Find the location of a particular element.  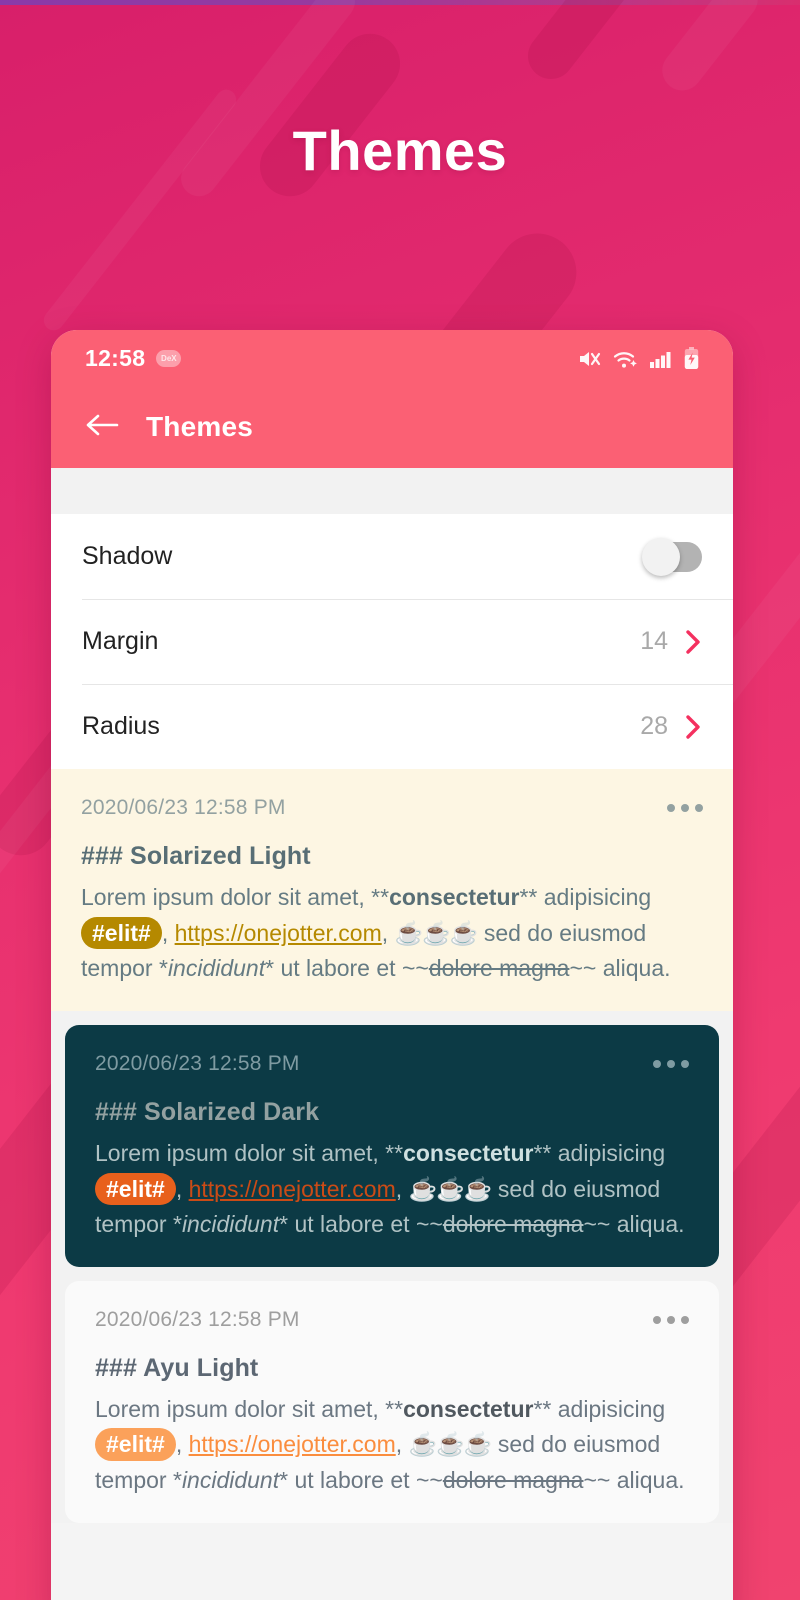

status-time: 12:58 is located at coordinates (115, 357).